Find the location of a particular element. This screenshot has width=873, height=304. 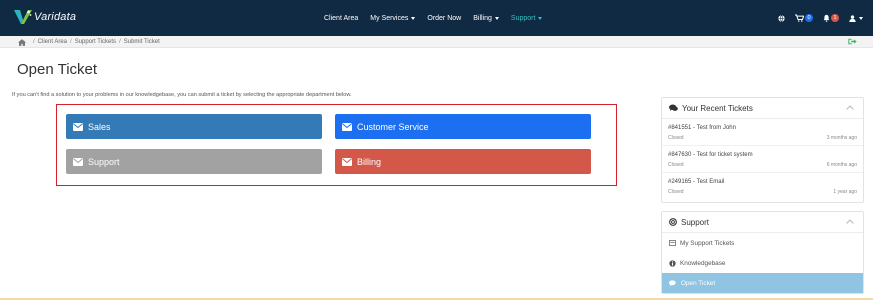

language-button is located at coordinates (781, 18).